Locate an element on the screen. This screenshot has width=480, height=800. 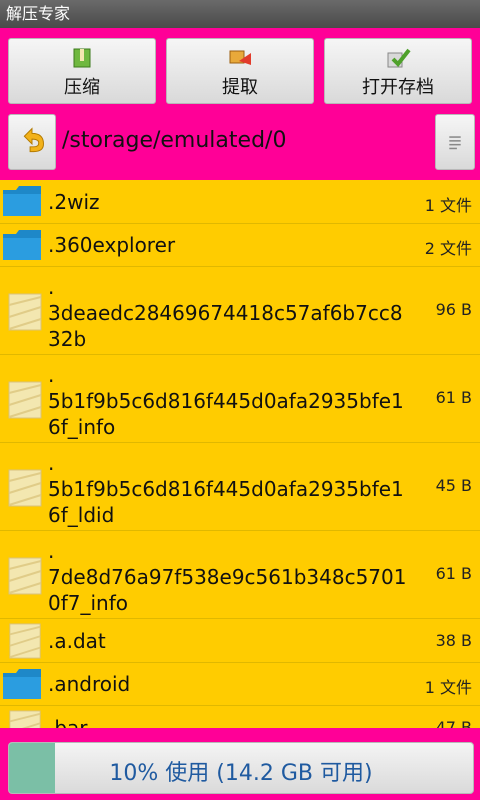
open-archive-icon is located at coordinates (399, 58).